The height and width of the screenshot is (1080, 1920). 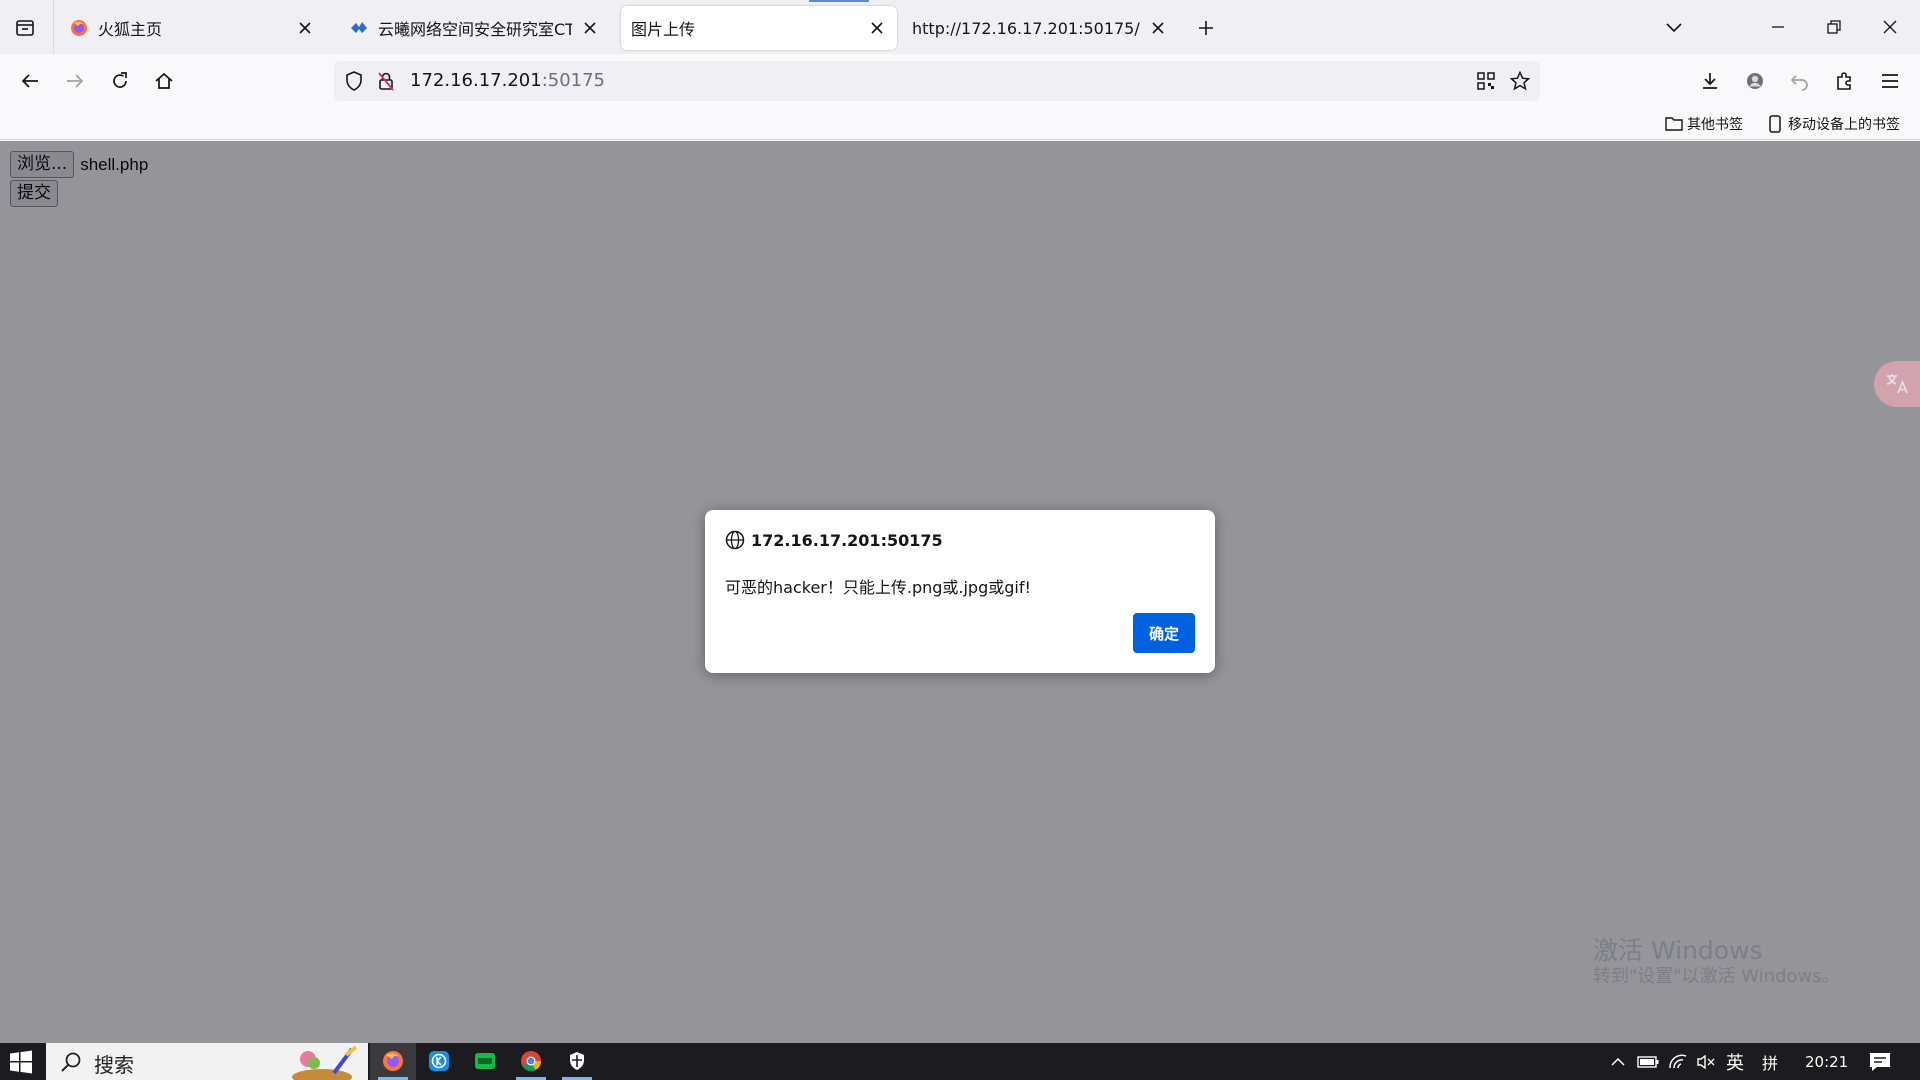 I want to click on tab-separator, so click(x=53, y=27).